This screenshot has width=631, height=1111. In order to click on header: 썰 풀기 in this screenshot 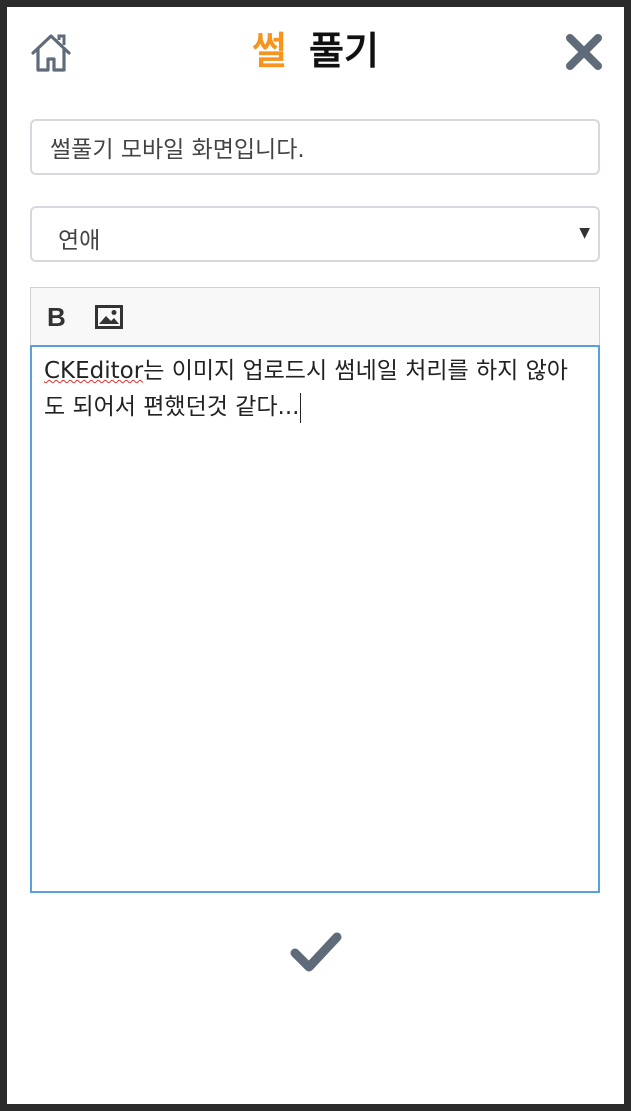, I will do `click(315, 52)`.